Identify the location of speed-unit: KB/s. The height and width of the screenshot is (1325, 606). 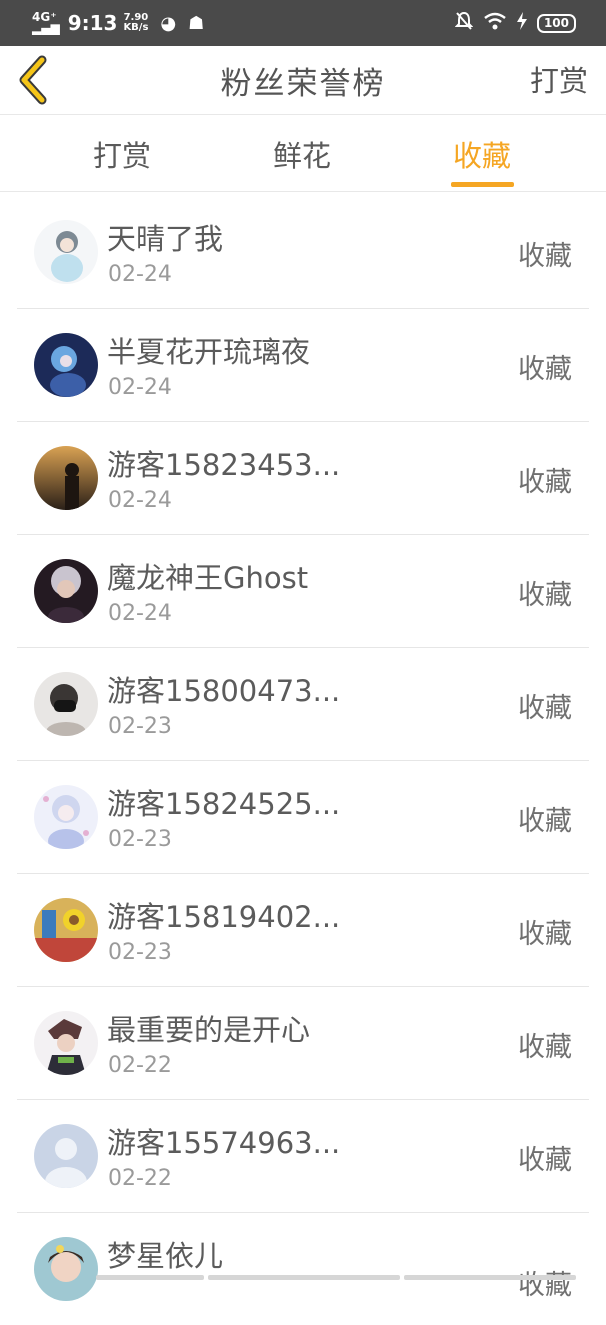
(136, 27).